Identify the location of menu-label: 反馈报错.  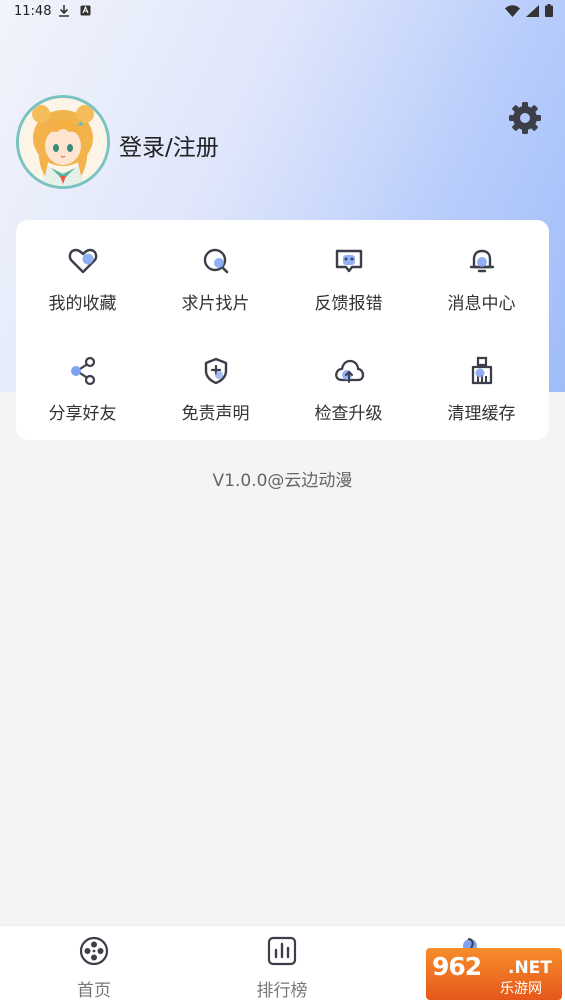
(348, 304).